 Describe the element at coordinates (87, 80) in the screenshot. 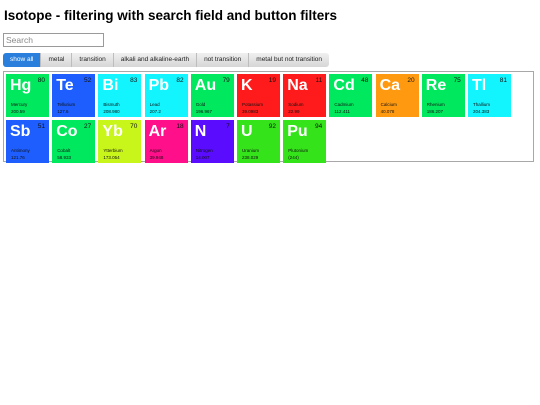

I see `element-number: 52` at that location.